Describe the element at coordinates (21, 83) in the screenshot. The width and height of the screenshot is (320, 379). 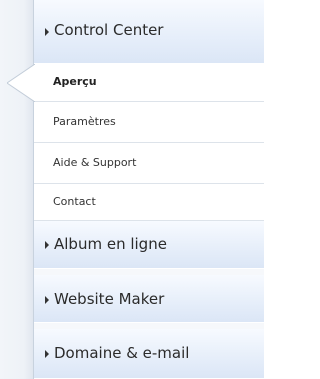
I see `active-pointer-icon` at that location.